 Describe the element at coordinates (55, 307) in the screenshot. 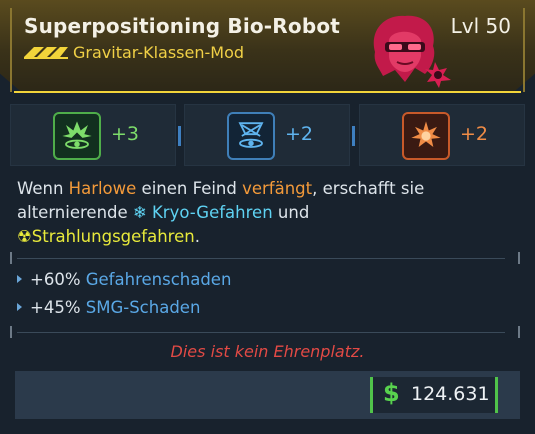

I see `stat-value: +45%` at that location.